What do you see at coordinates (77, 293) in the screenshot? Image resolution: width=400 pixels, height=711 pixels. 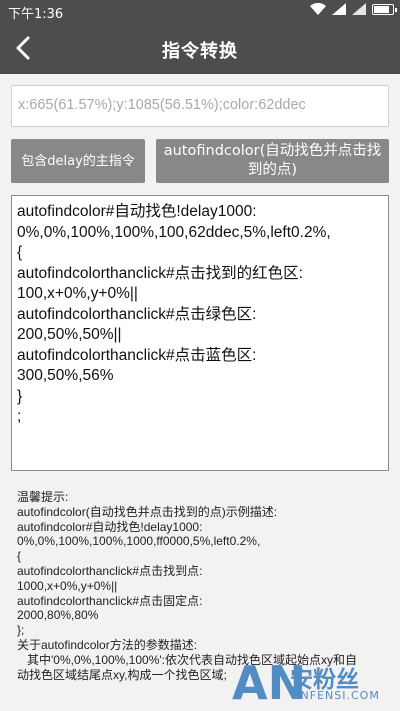 I see `code-line: 100,x+0%,y+0%||` at bounding box center [77, 293].